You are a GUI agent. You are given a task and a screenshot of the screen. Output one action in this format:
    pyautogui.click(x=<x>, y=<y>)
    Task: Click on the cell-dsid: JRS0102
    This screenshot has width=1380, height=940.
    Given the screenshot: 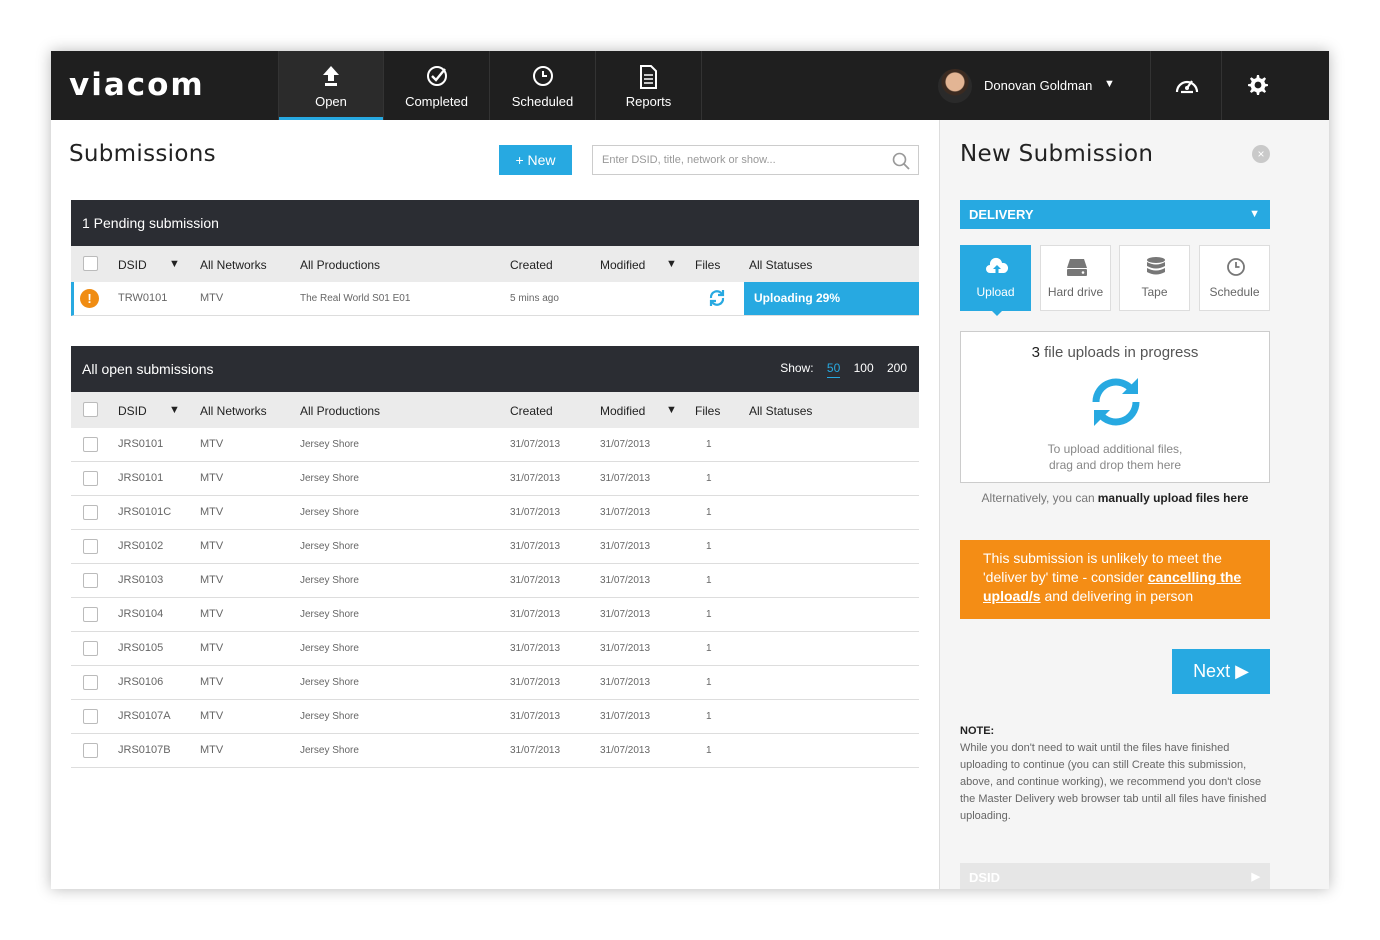 What is the action you would take?
    pyautogui.click(x=141, y=546)
    